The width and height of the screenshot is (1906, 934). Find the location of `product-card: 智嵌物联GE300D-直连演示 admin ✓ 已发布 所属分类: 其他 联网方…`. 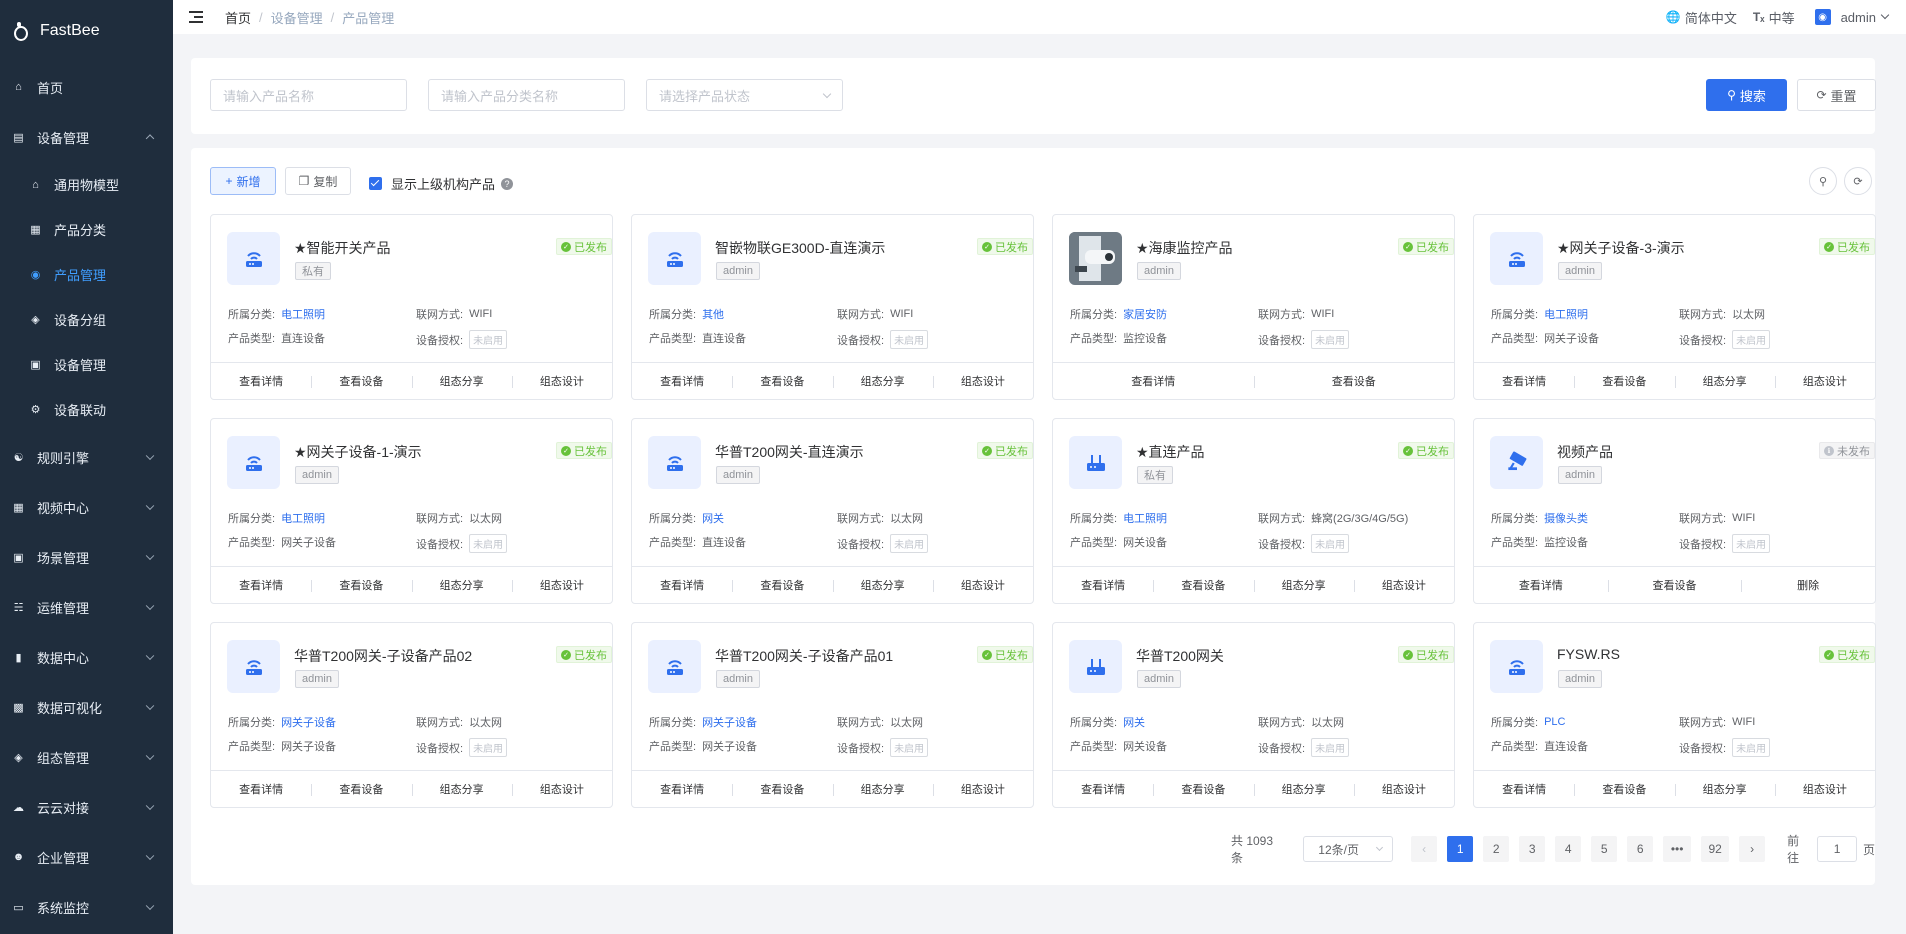

product-card: 智嵌物联GE300D-直连演示 admin ✓ 已发布 所属分类: 其他 联网方… is located at coordinates (832, 307).